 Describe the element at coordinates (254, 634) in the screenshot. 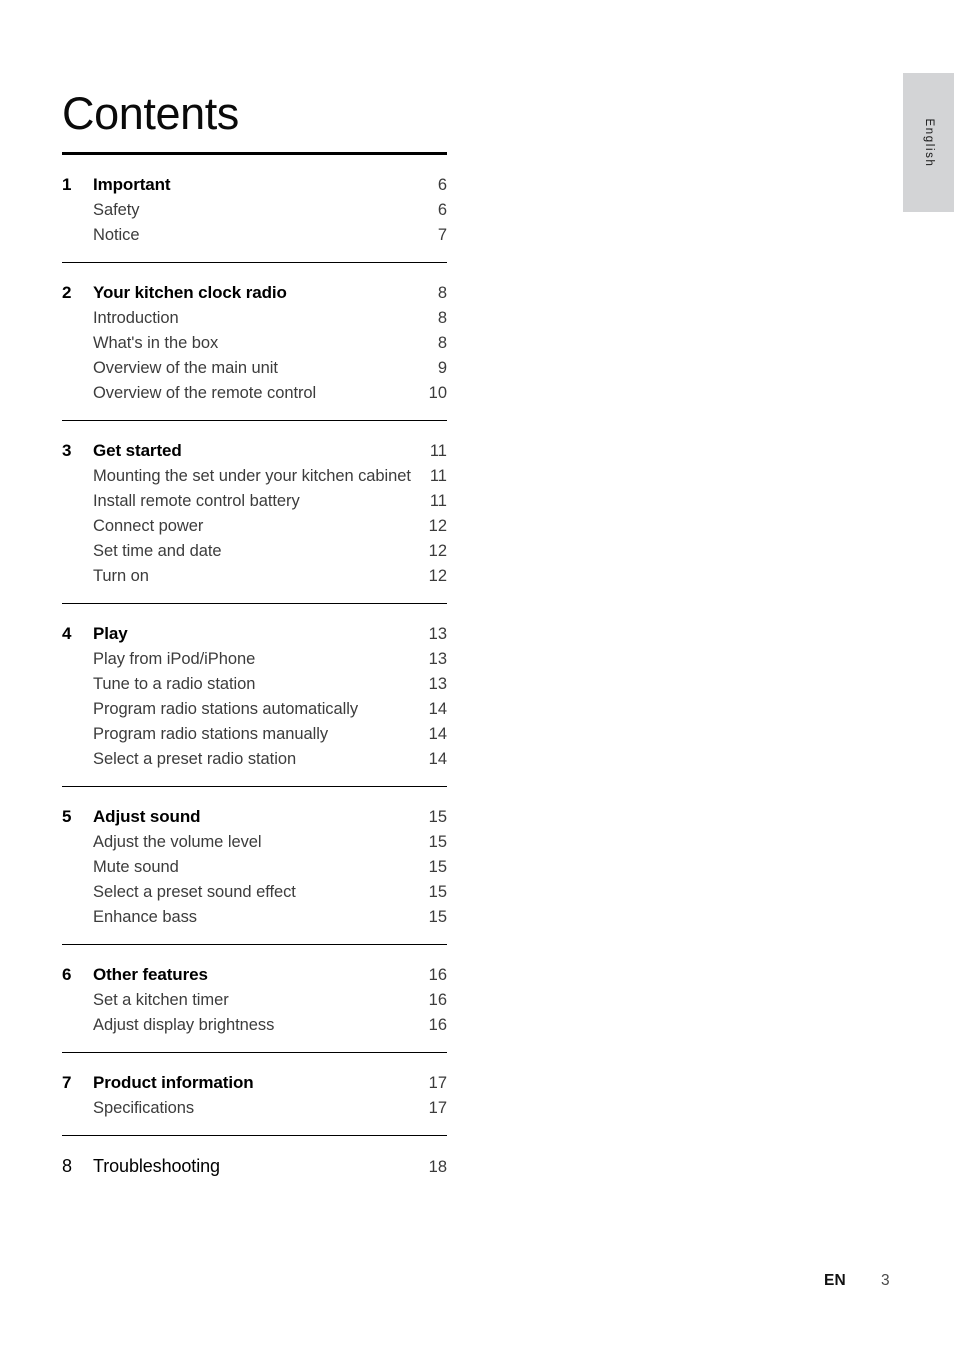

I see `toc-section-heading: 4 Play 13` at that location.